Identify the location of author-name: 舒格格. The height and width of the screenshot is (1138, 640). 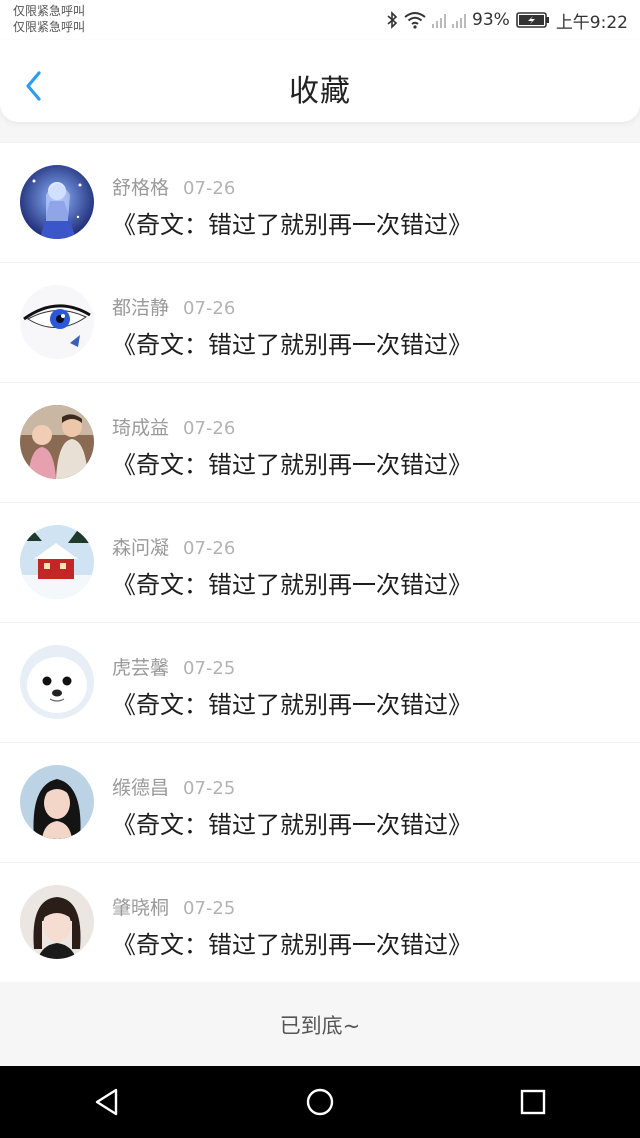
(141, 188).